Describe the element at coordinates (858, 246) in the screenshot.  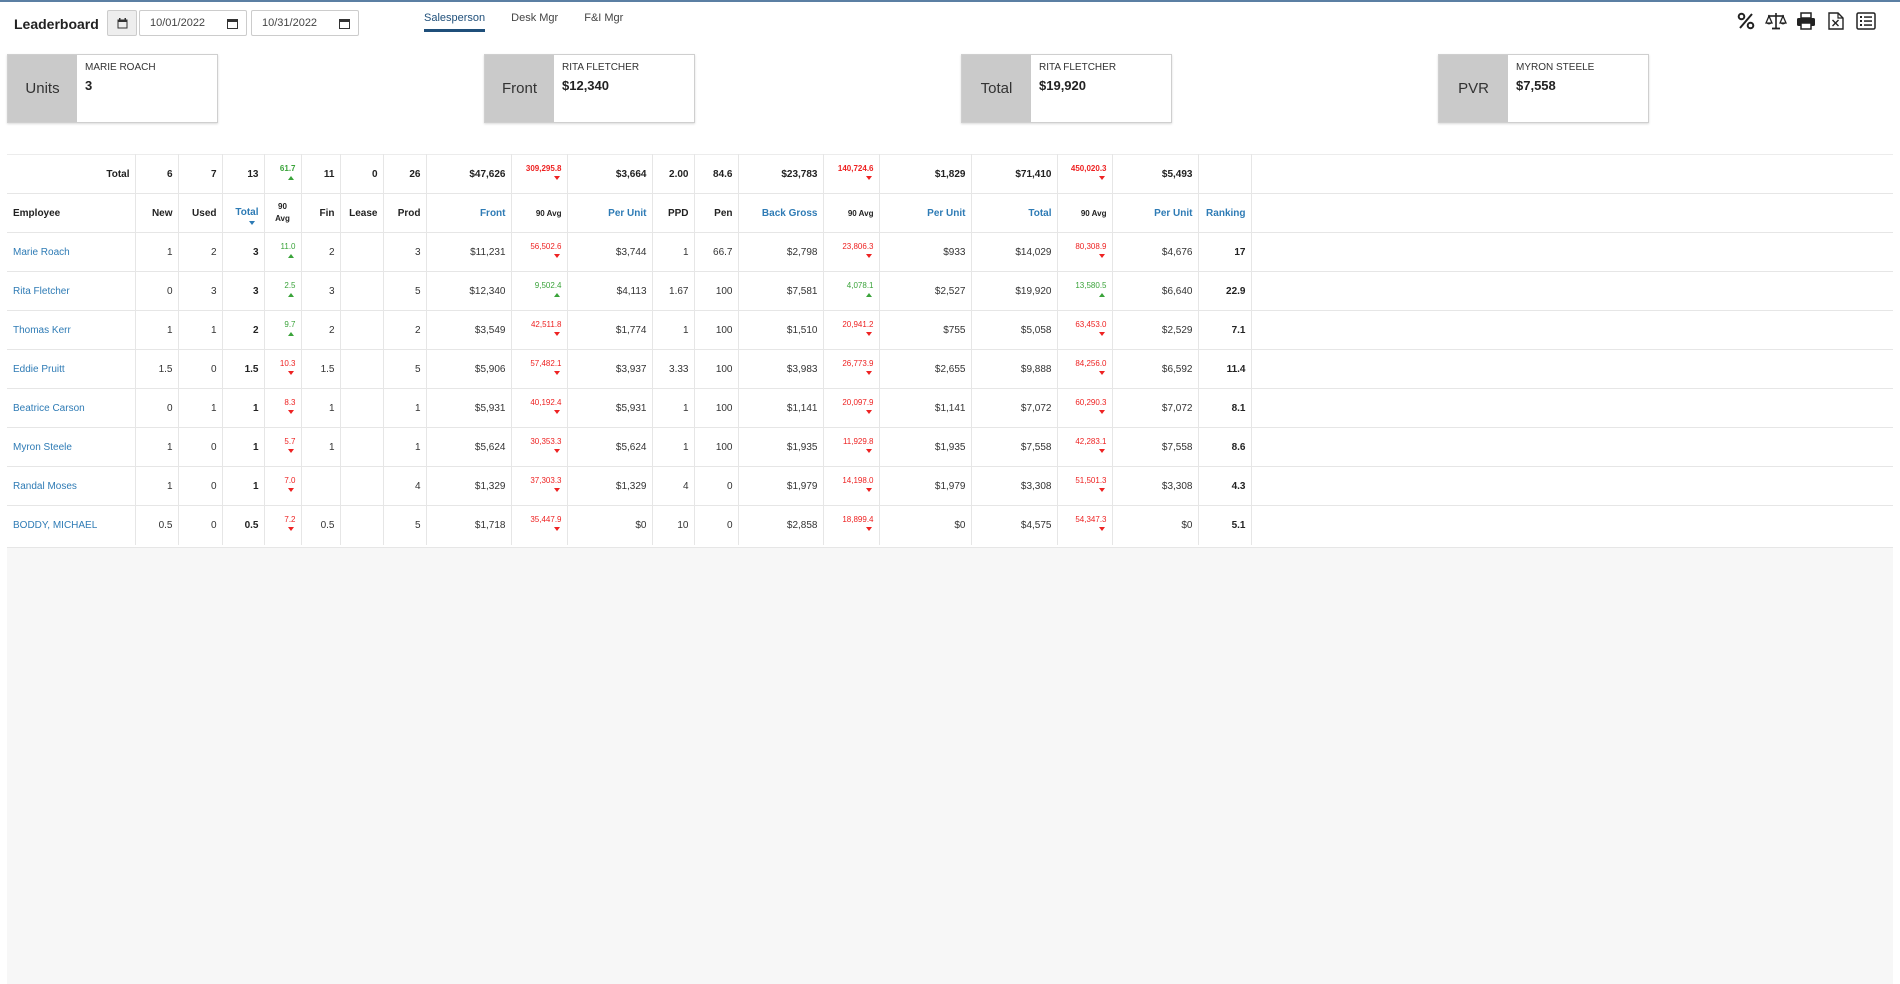
I see `avg-value: 23,806.3` at that location.